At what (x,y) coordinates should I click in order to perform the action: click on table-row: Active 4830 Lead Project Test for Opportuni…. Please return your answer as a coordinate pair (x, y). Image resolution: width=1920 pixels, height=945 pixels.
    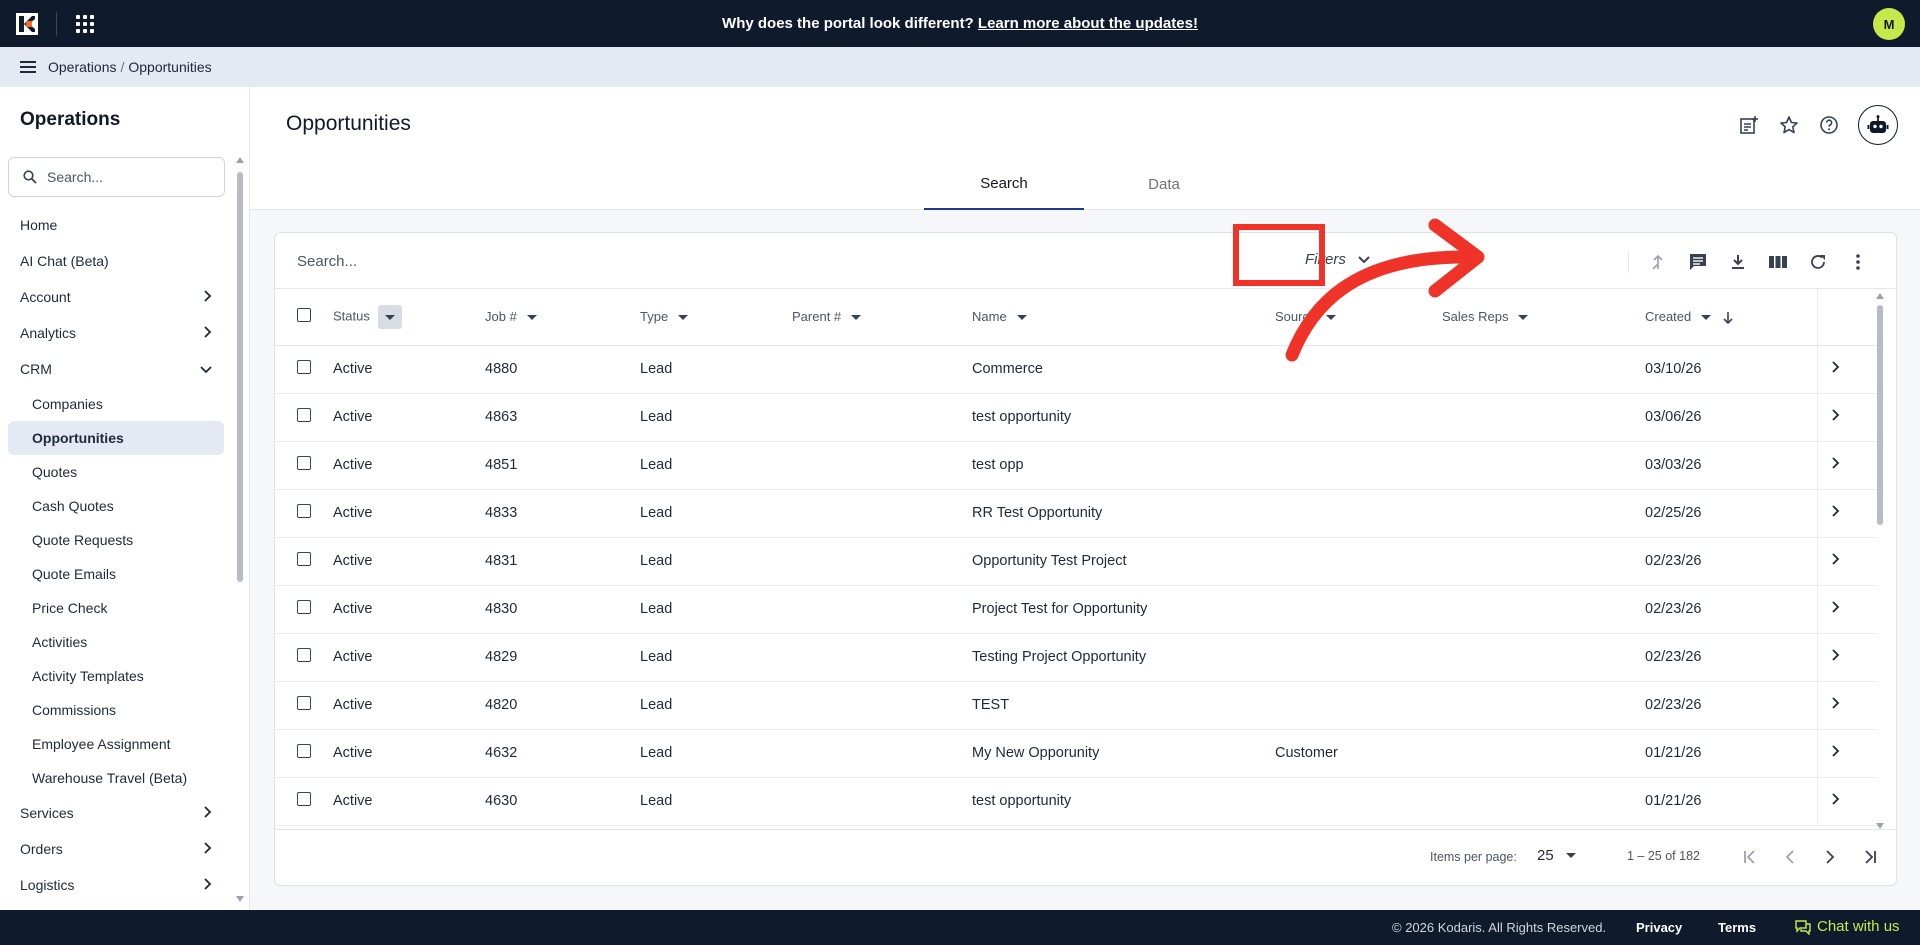
    Looking at the image, I should click on (1076, 609).